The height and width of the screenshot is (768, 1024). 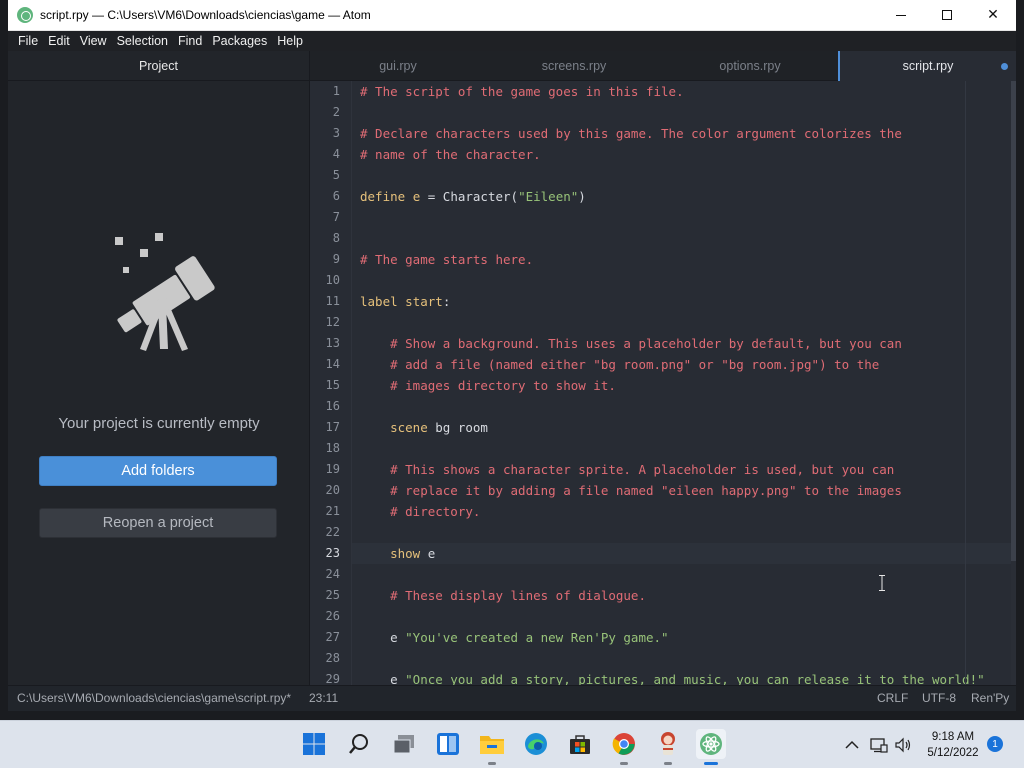 I want to click on search-icon, so click(x=359, y=744).